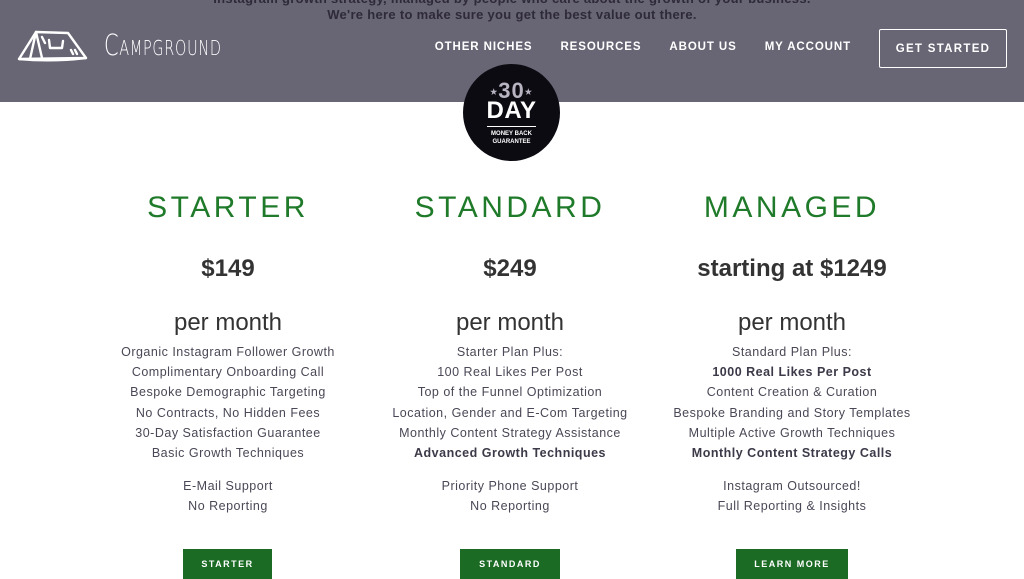 This screenshot has width=1024, height=579. What do you see at coordinates (510, 486) in the screenshot?
I see `support-item: Priority Phone Support` at bounding box center [510, 486].